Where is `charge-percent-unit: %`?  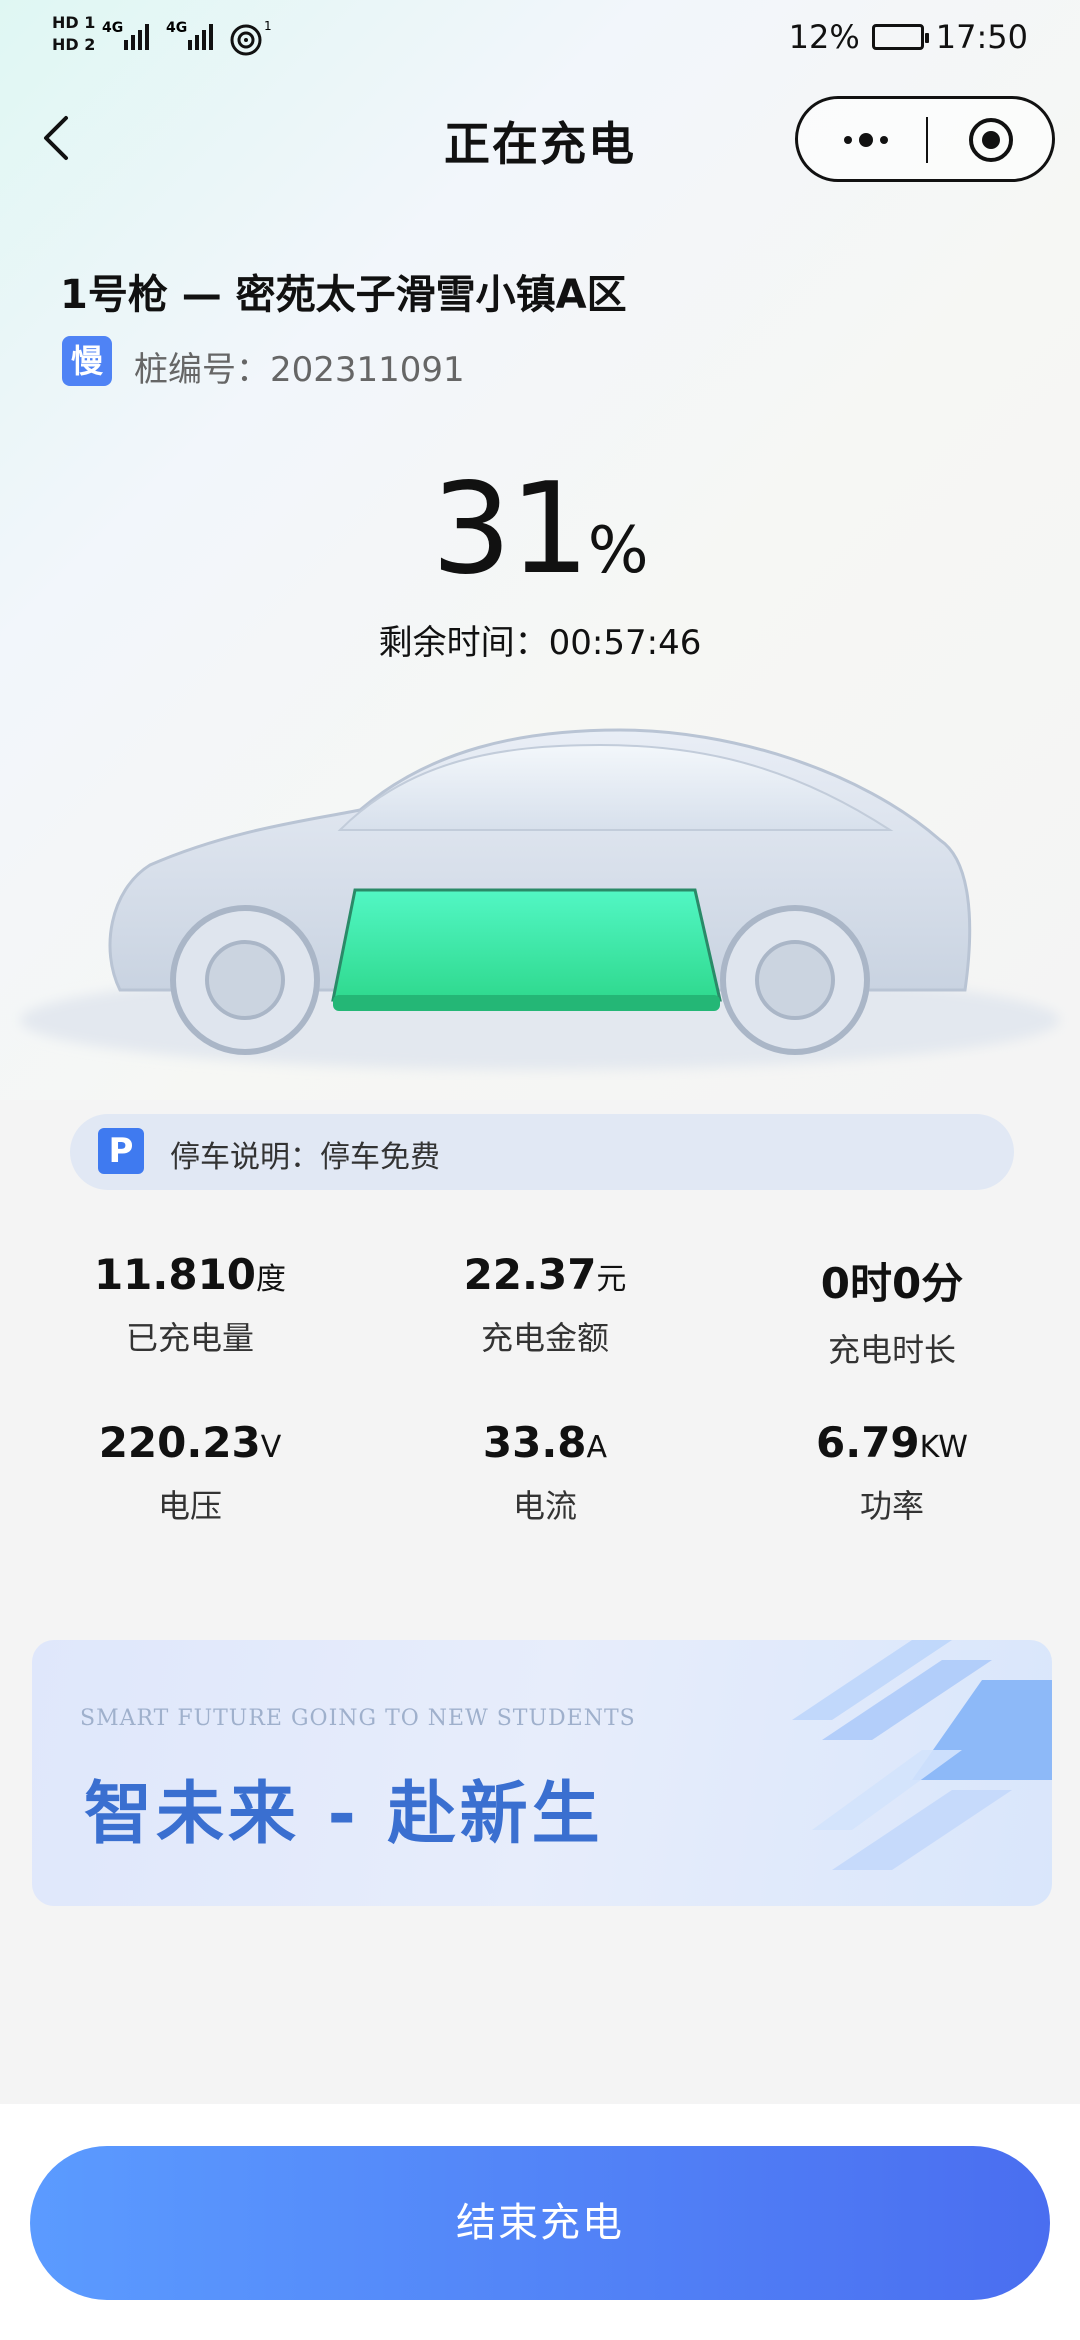
charge-percent-unit: % is located at coordinates (618, 551).